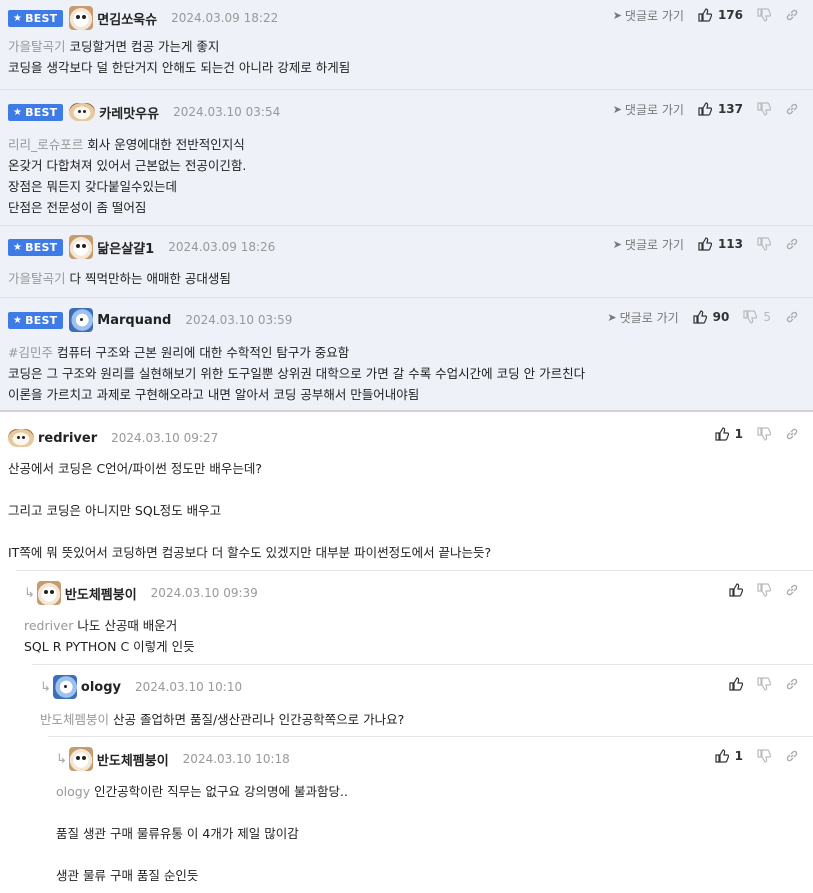  I want to click on nickname: 닮은살걀1, so click(125, 247).